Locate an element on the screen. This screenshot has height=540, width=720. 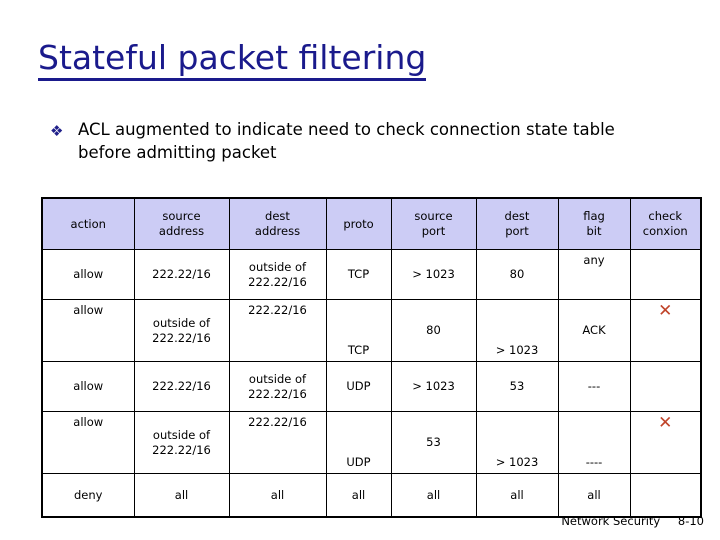
cell-source-address: all is located at coordinates (181, 495).